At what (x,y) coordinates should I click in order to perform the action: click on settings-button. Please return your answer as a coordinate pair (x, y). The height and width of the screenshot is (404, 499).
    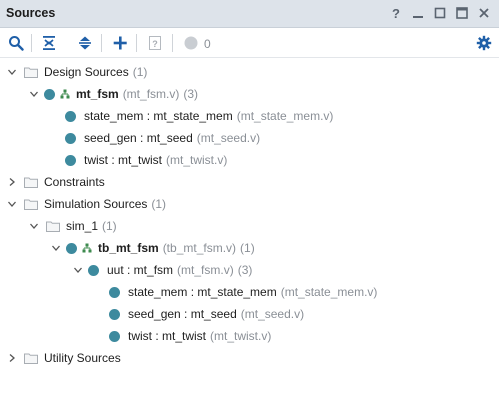
    Looking at the image, I should click on (484, 43).